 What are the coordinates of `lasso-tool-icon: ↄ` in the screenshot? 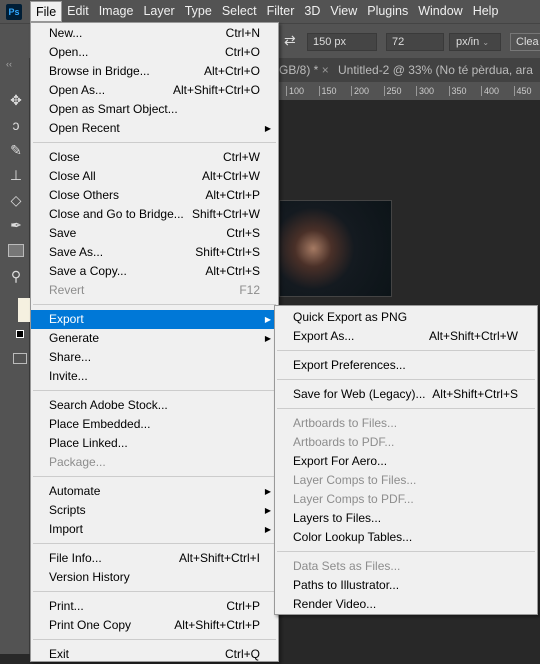 It's located at (16, 125).